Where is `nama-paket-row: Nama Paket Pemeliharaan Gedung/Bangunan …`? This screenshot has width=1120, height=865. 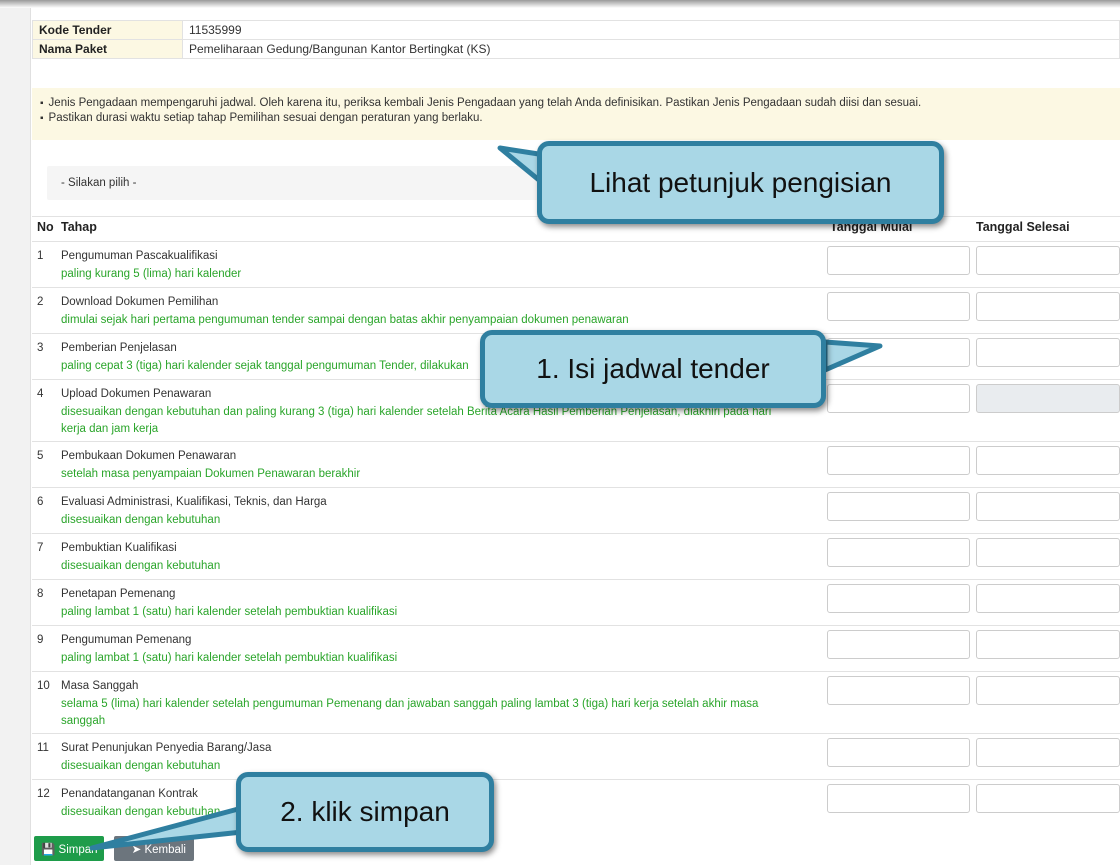 nama-paket-row: Nama Paket Pemeliharaan Gedung/Bangunan … is located at coordinates (576, 49).